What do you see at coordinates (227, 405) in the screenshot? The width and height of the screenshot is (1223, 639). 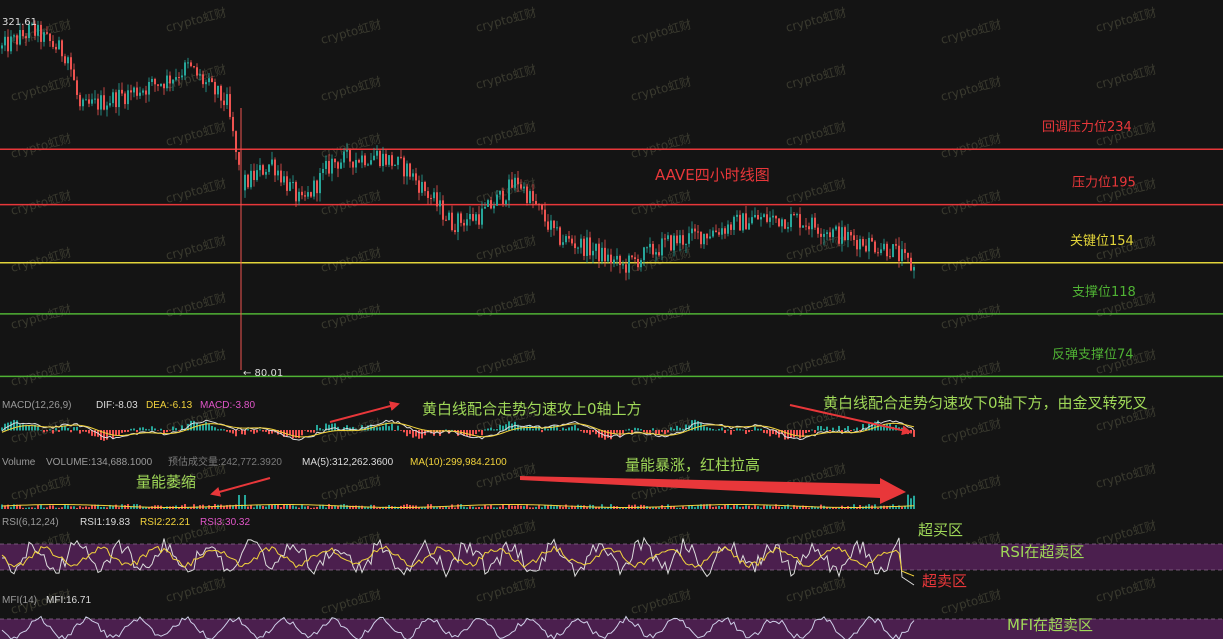 I see `macd-value: MACD:-3.80` at bounding box center [227, 405].